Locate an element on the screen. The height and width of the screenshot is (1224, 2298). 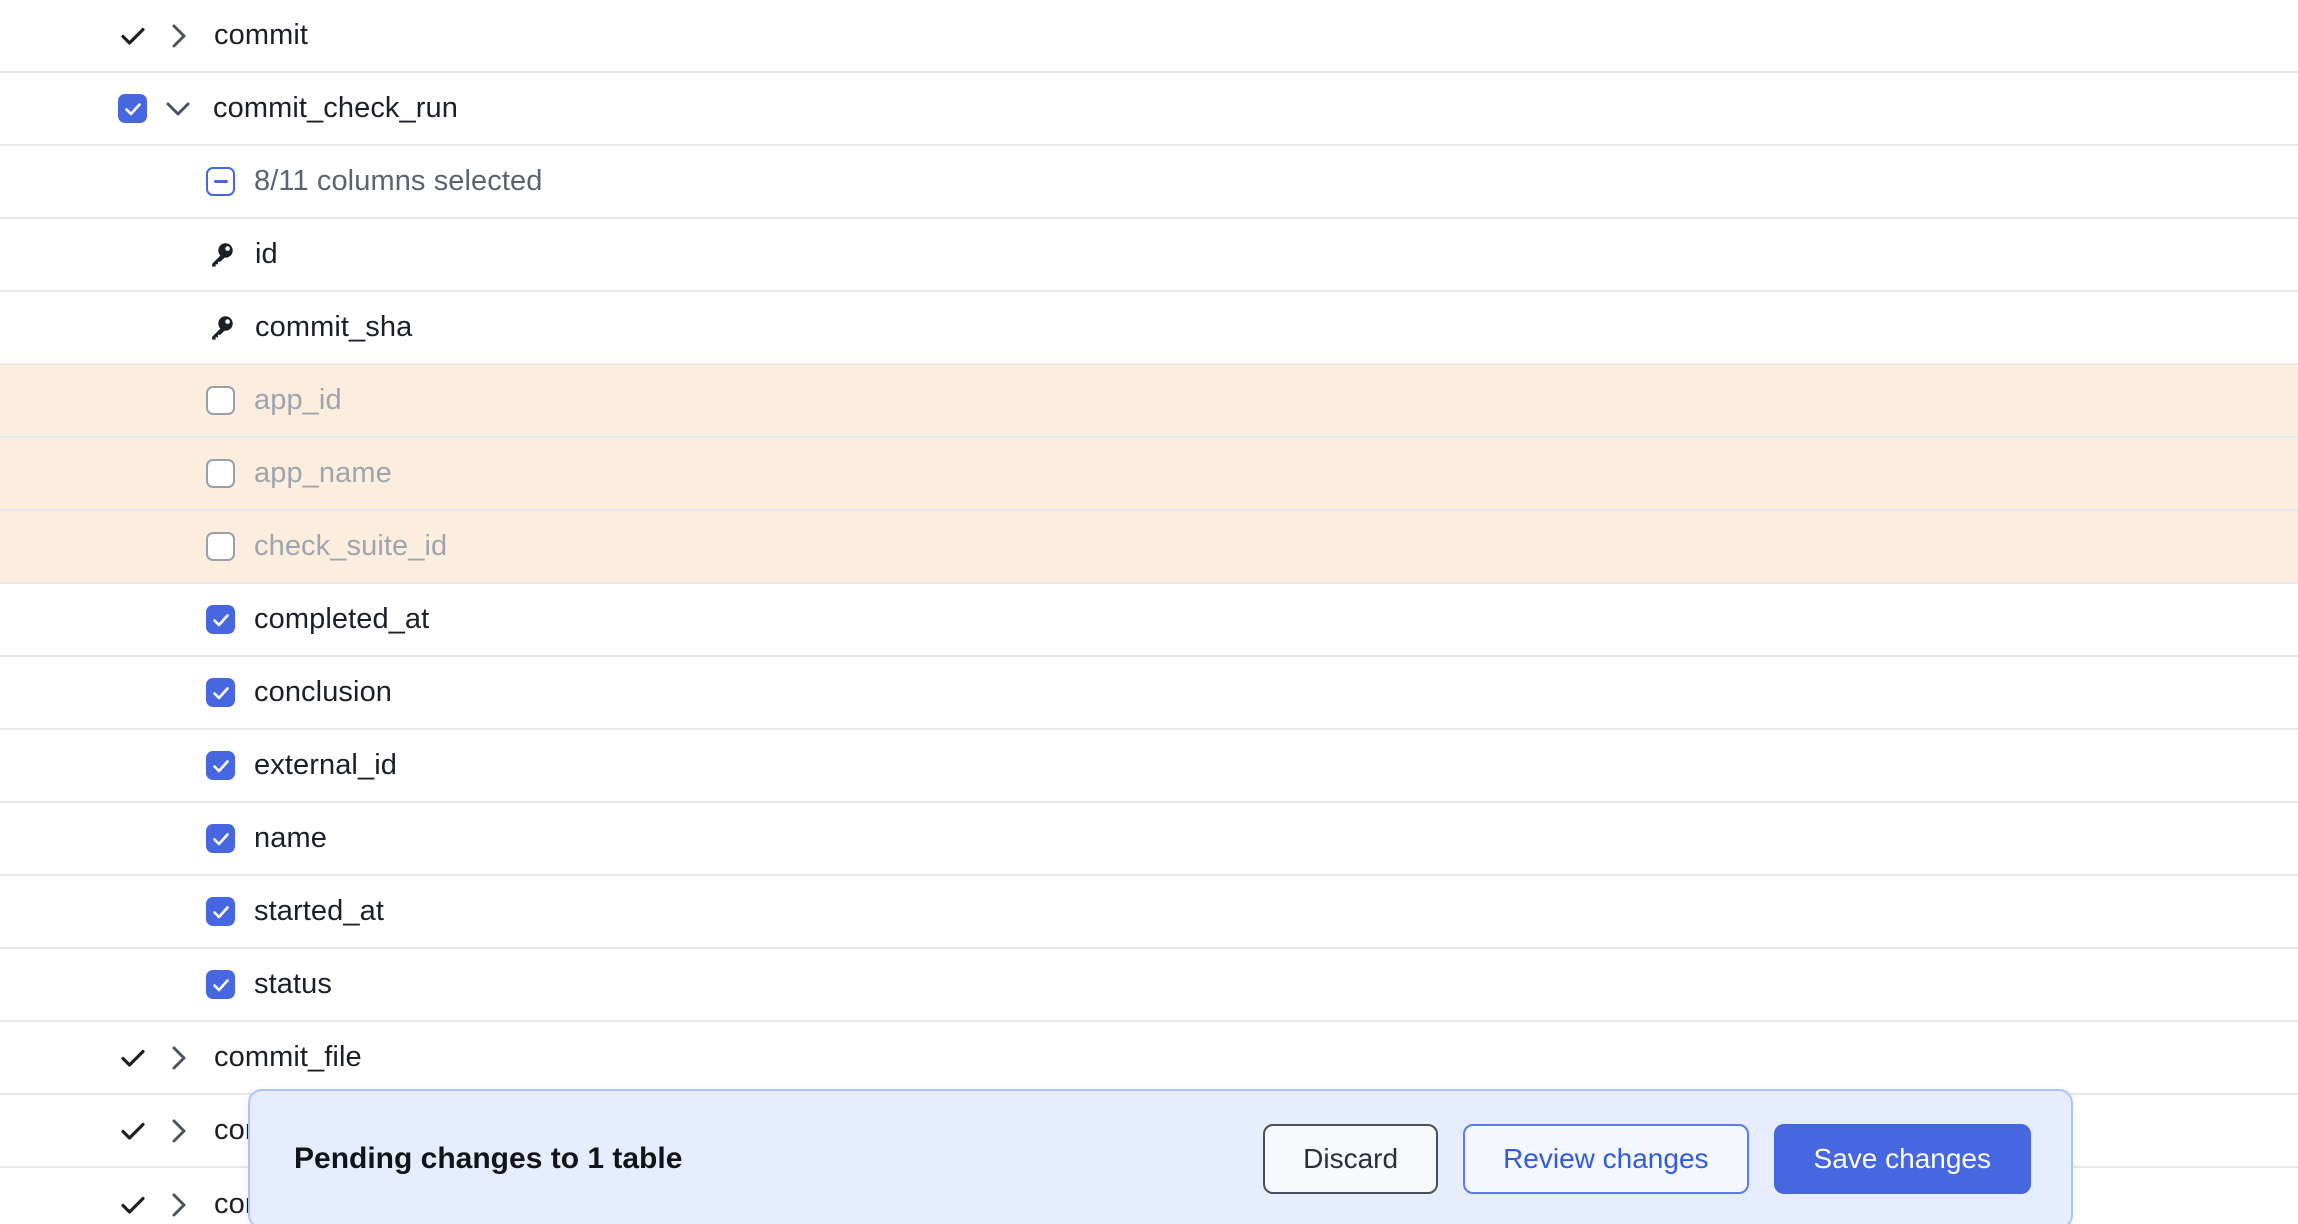
chevron-down-icon is located at coordinates (178, 109).